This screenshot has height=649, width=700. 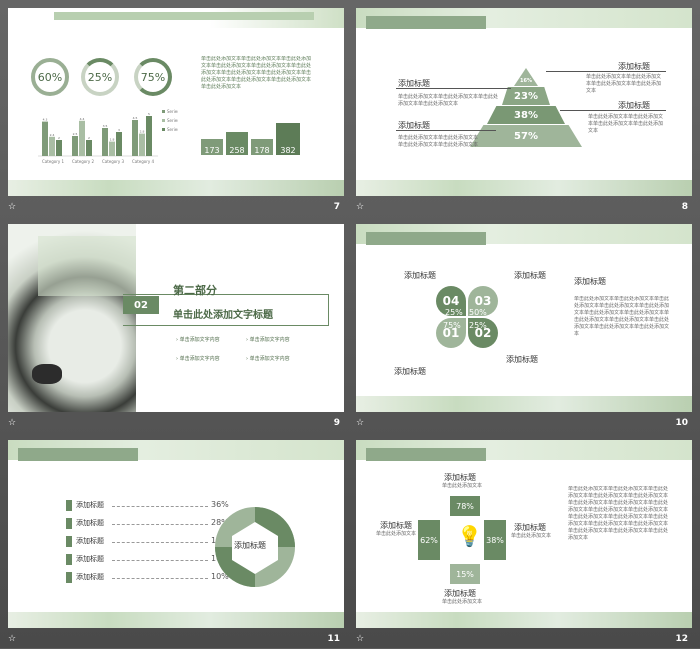 What do you see at coordinates (452, 325) in the screenshot?
I see `quadrant-percent: 75%` at bounding box center [452, 325].